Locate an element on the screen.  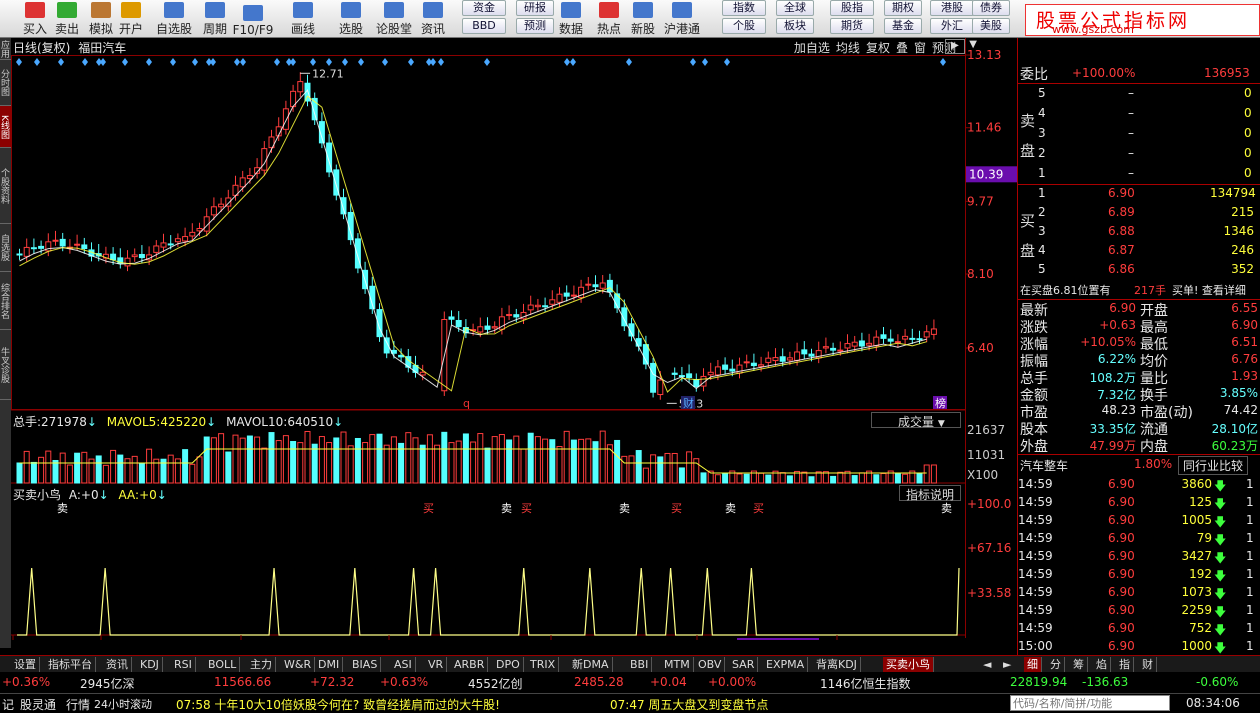
side-tab-1: 分 is located at coordinates (1056, 664).